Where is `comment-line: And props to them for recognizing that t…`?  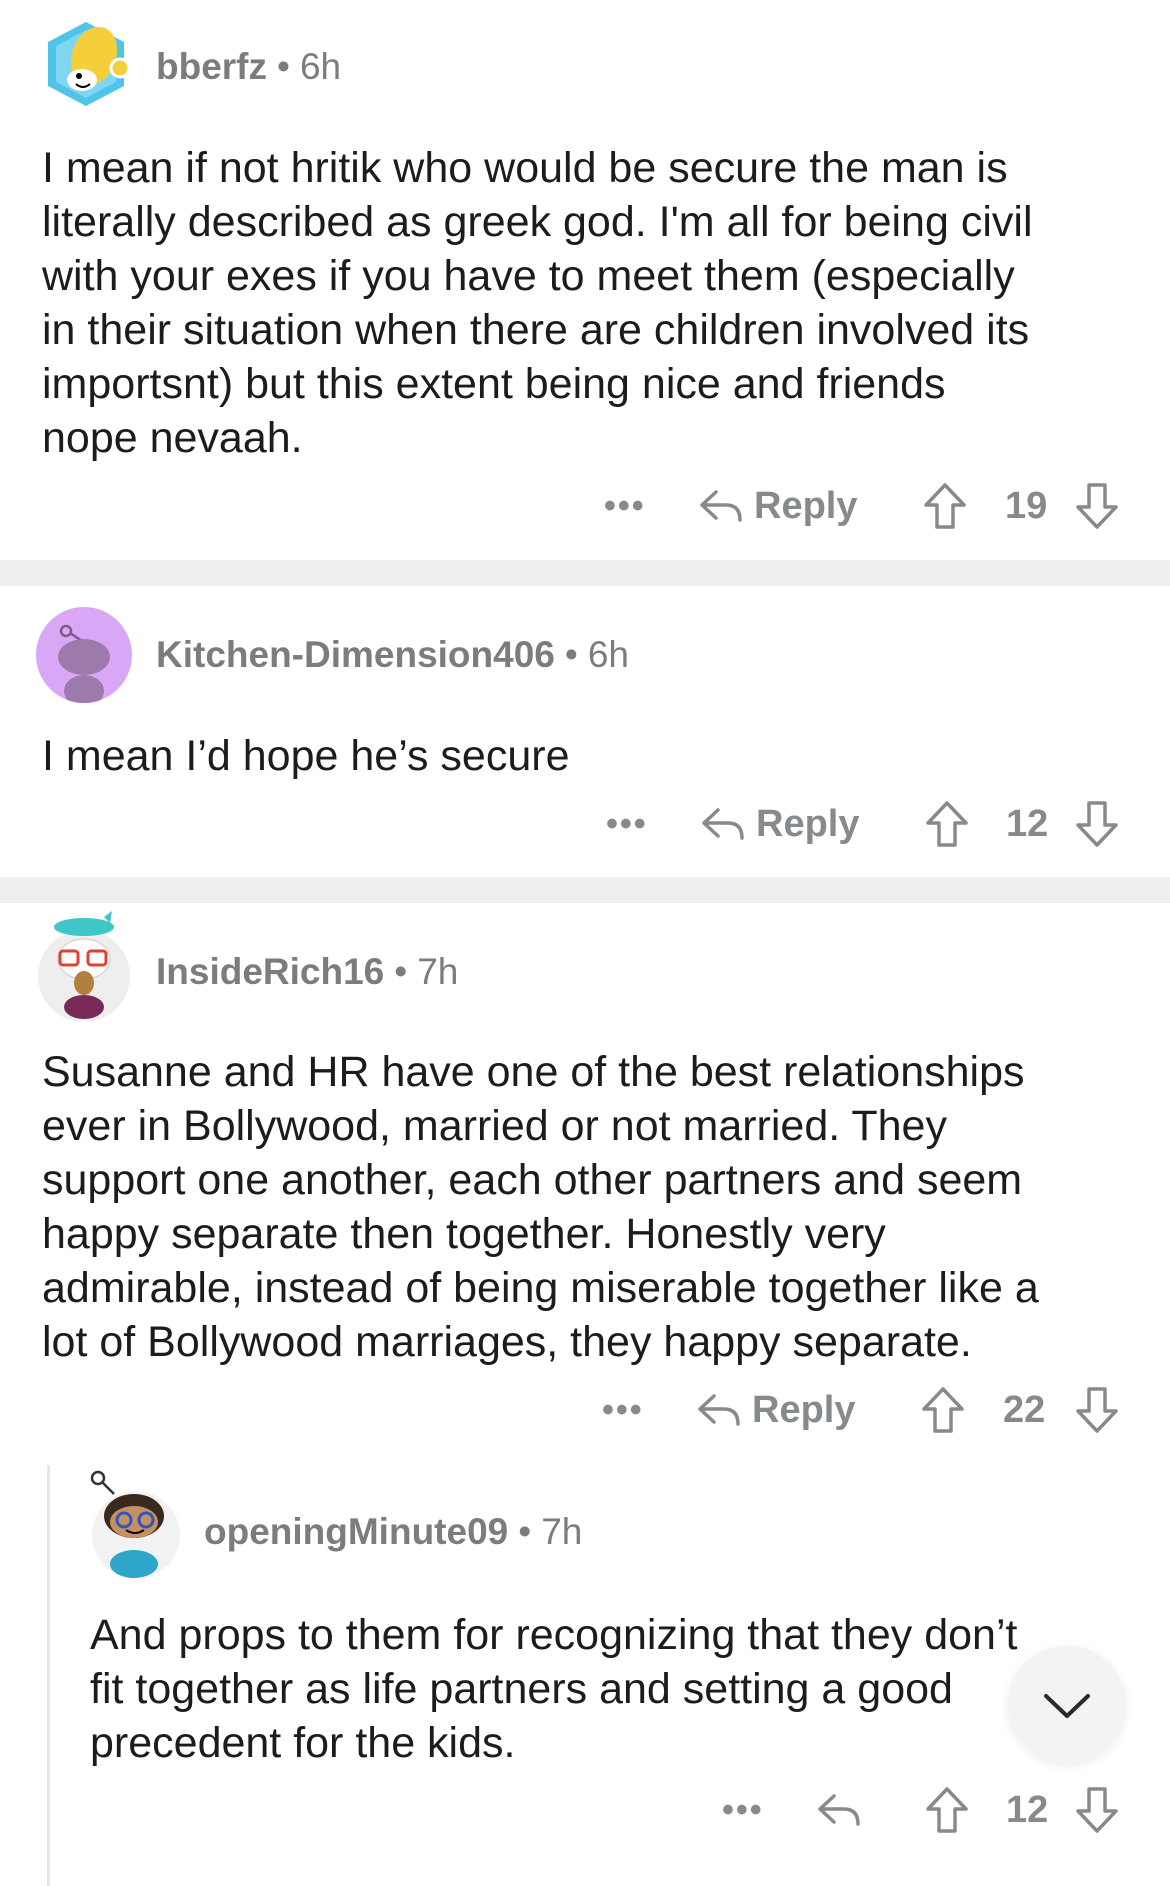
comment-line: And props to them for recognizing that t… is located at coordinates (554, 1635).